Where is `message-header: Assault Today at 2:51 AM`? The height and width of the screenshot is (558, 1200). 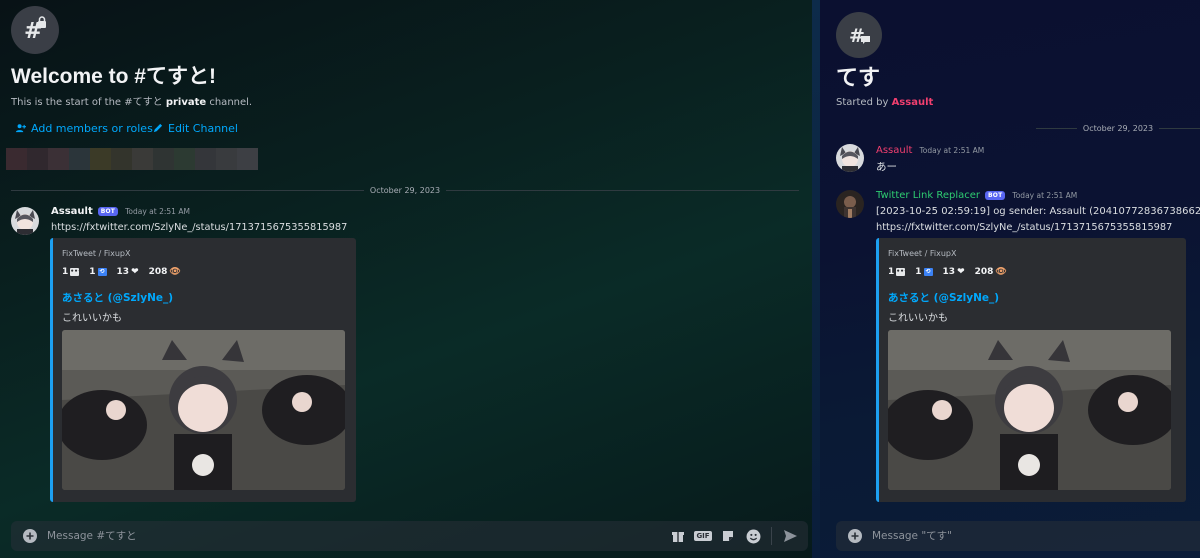
message-header: Assault Today at 2:51 AM is located at coordinates (930, 150).